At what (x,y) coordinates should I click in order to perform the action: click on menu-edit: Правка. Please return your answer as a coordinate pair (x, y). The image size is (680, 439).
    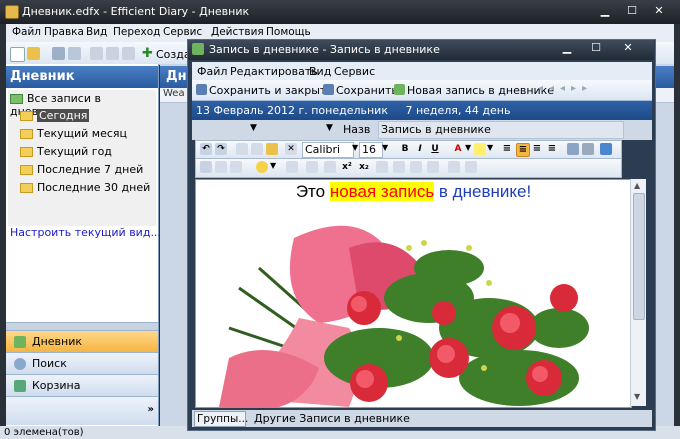
    Looking at the image, I should click on (64, 32).